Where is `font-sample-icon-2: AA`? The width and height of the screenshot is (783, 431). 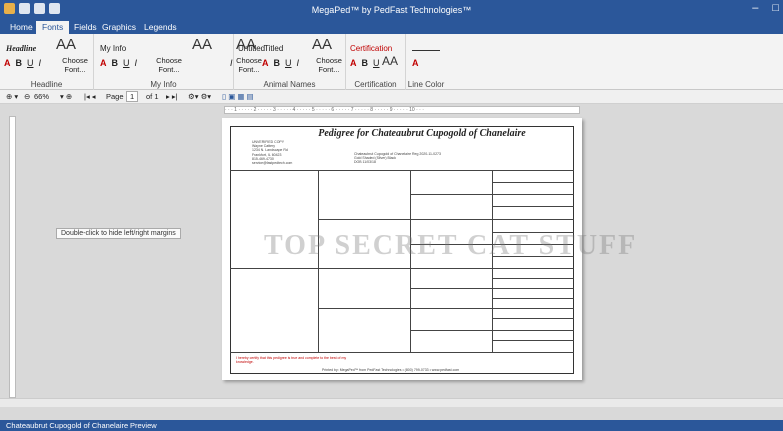 font-sample-icon-2: AA is located at coordinates (322, 44).